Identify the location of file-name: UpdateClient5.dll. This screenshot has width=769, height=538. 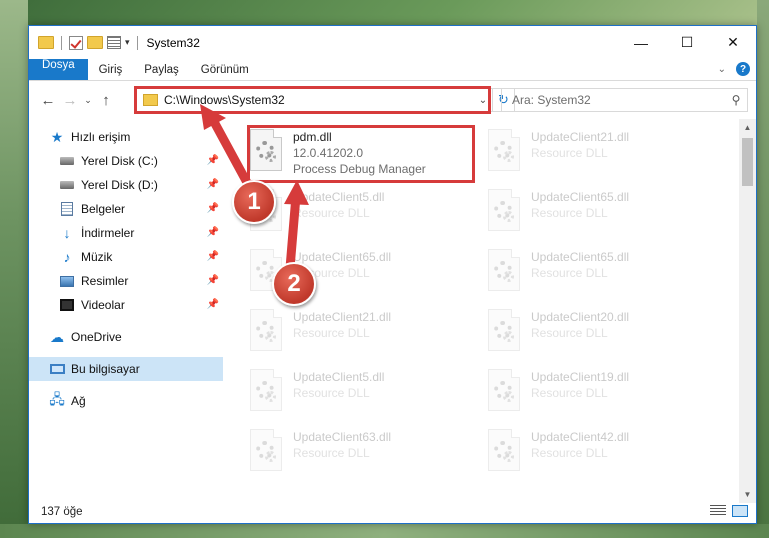
(339, 377).